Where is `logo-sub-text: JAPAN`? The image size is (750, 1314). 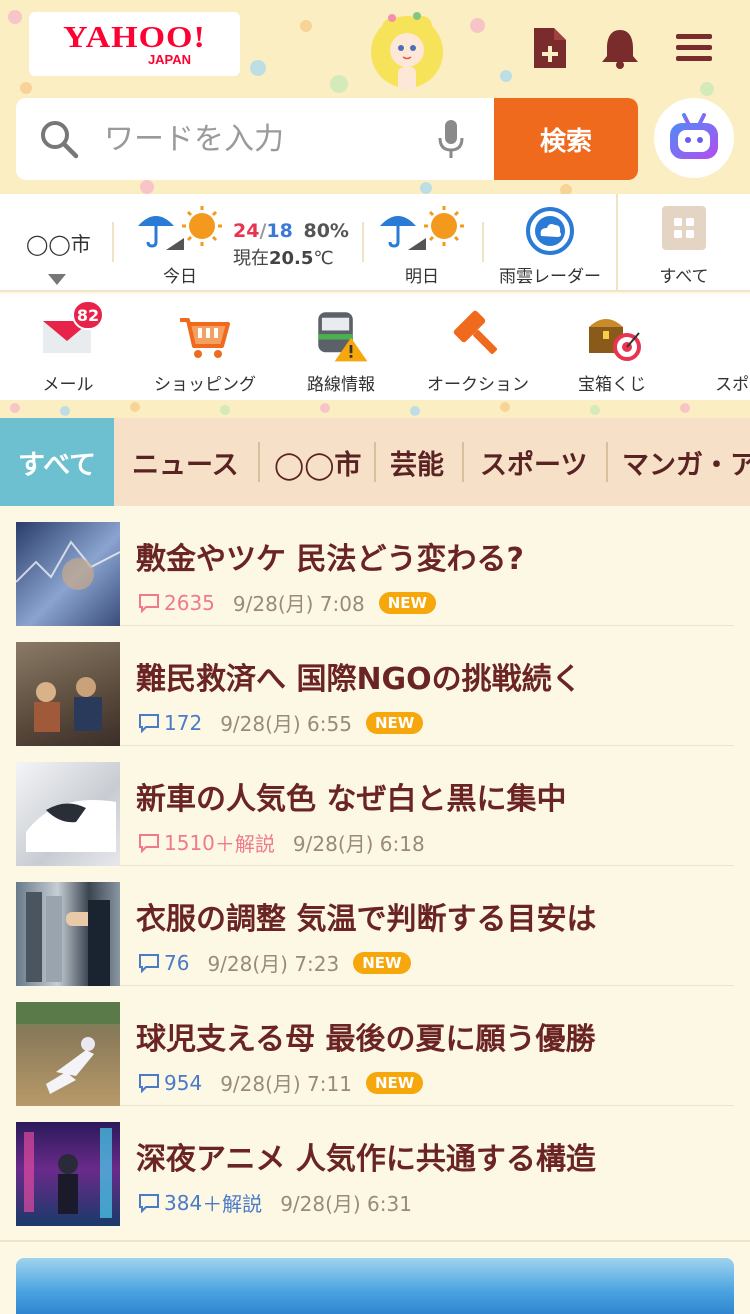
logo-sub-text: JAPAN is located at coordinates (169, 59).